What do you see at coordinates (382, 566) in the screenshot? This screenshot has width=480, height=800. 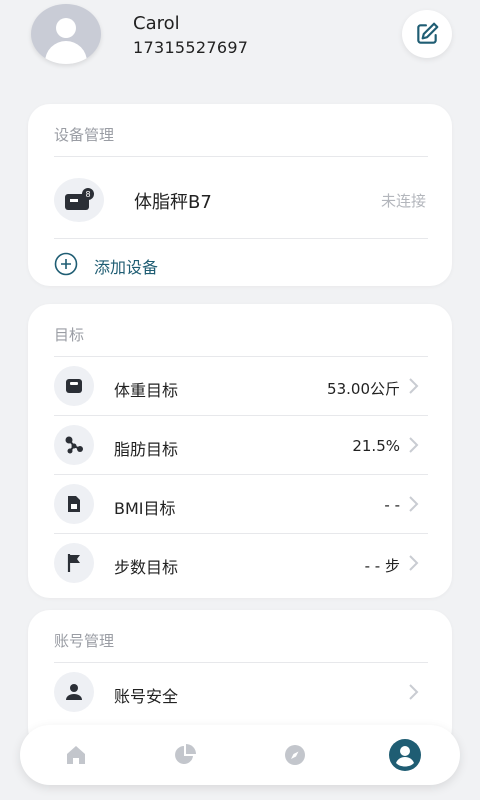 I see `goal-value: - - 步` at bounding box center [382, 566].